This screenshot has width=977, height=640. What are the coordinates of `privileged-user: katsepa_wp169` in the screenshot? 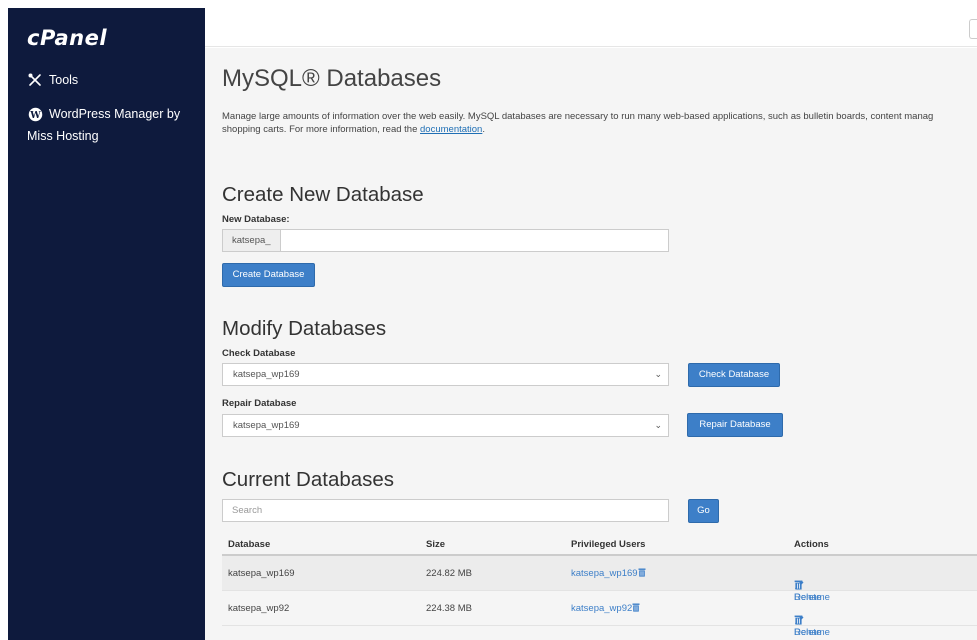 It's located at (608, 573).